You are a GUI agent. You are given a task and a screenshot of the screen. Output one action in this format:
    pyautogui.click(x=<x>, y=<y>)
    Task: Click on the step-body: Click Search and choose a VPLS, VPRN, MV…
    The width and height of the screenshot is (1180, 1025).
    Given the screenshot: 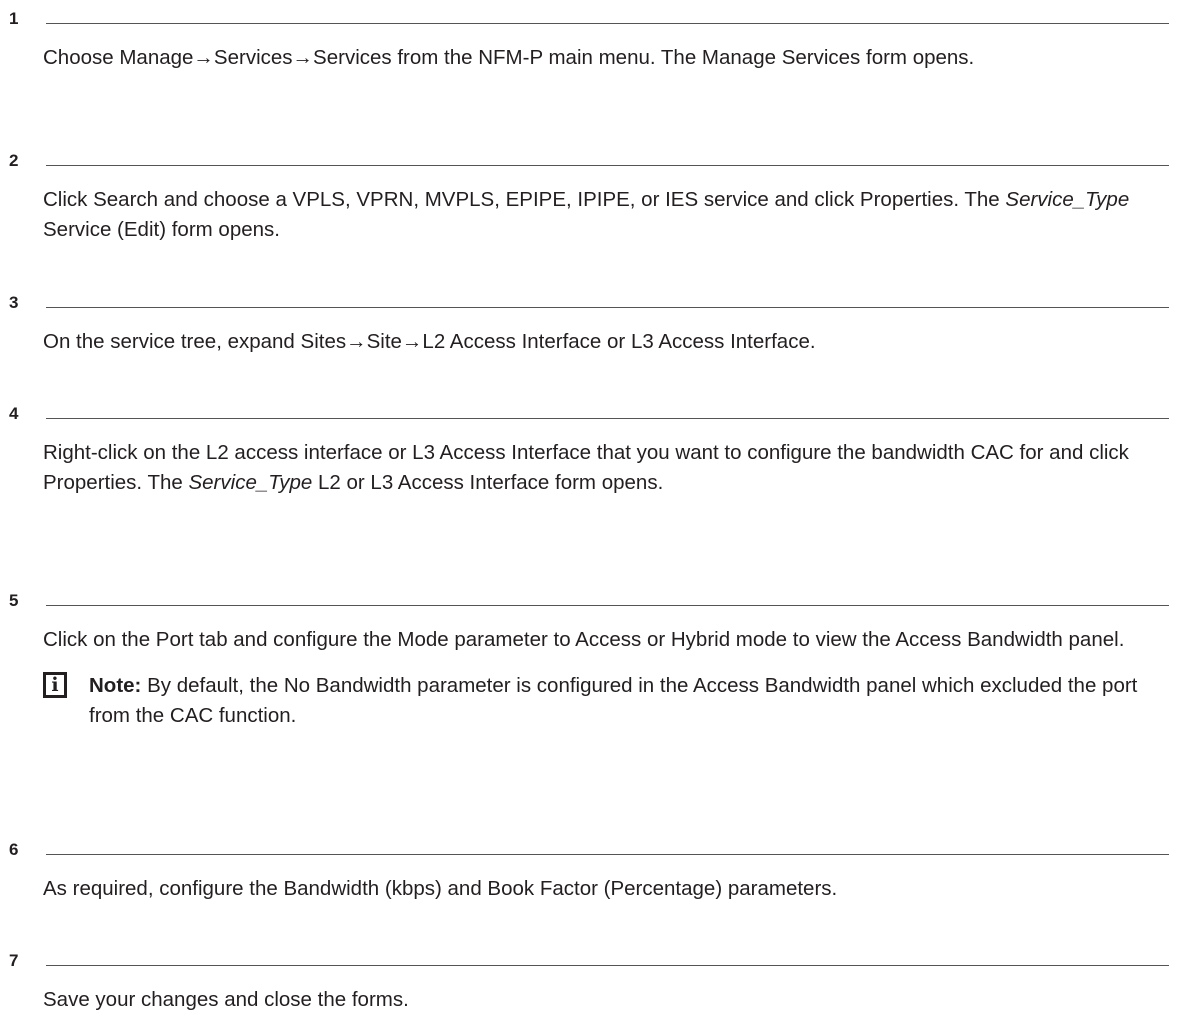 What is the action you would take?
    pyautogui.click(x=604, y=215)
    